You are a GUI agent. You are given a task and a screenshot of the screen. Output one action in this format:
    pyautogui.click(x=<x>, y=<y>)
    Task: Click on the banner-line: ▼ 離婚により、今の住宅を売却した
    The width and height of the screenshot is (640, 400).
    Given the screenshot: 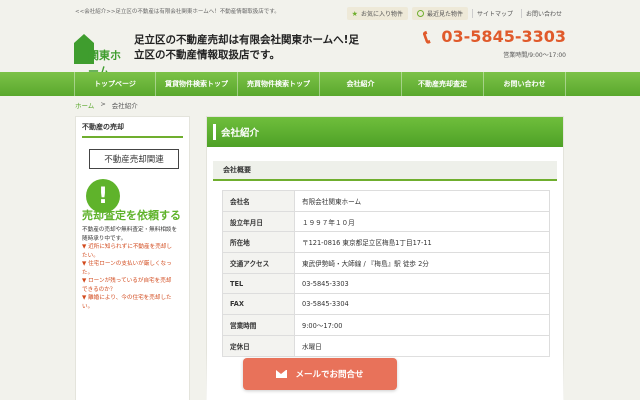 What is the action you would take?
    pyautogui.click(x=127, y=298)
    